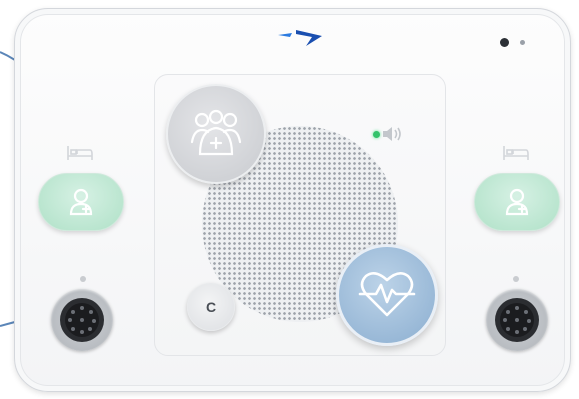 Image resolution: width=579 pixels, height=399 pixels. Describe the element at coordinates (516, 279) in the screenshot. I see `port-led-right` at that location.